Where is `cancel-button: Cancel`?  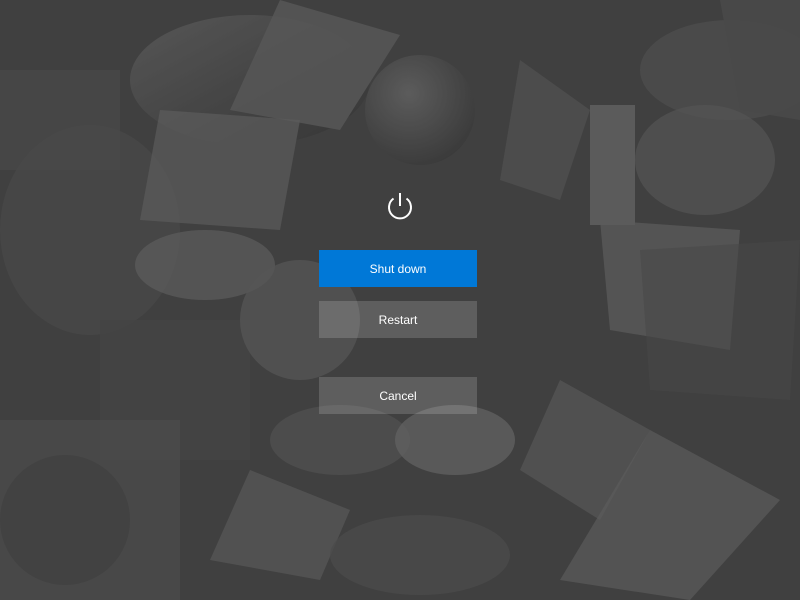 cancel-button: Cancel is located at coordinates (398, 395).